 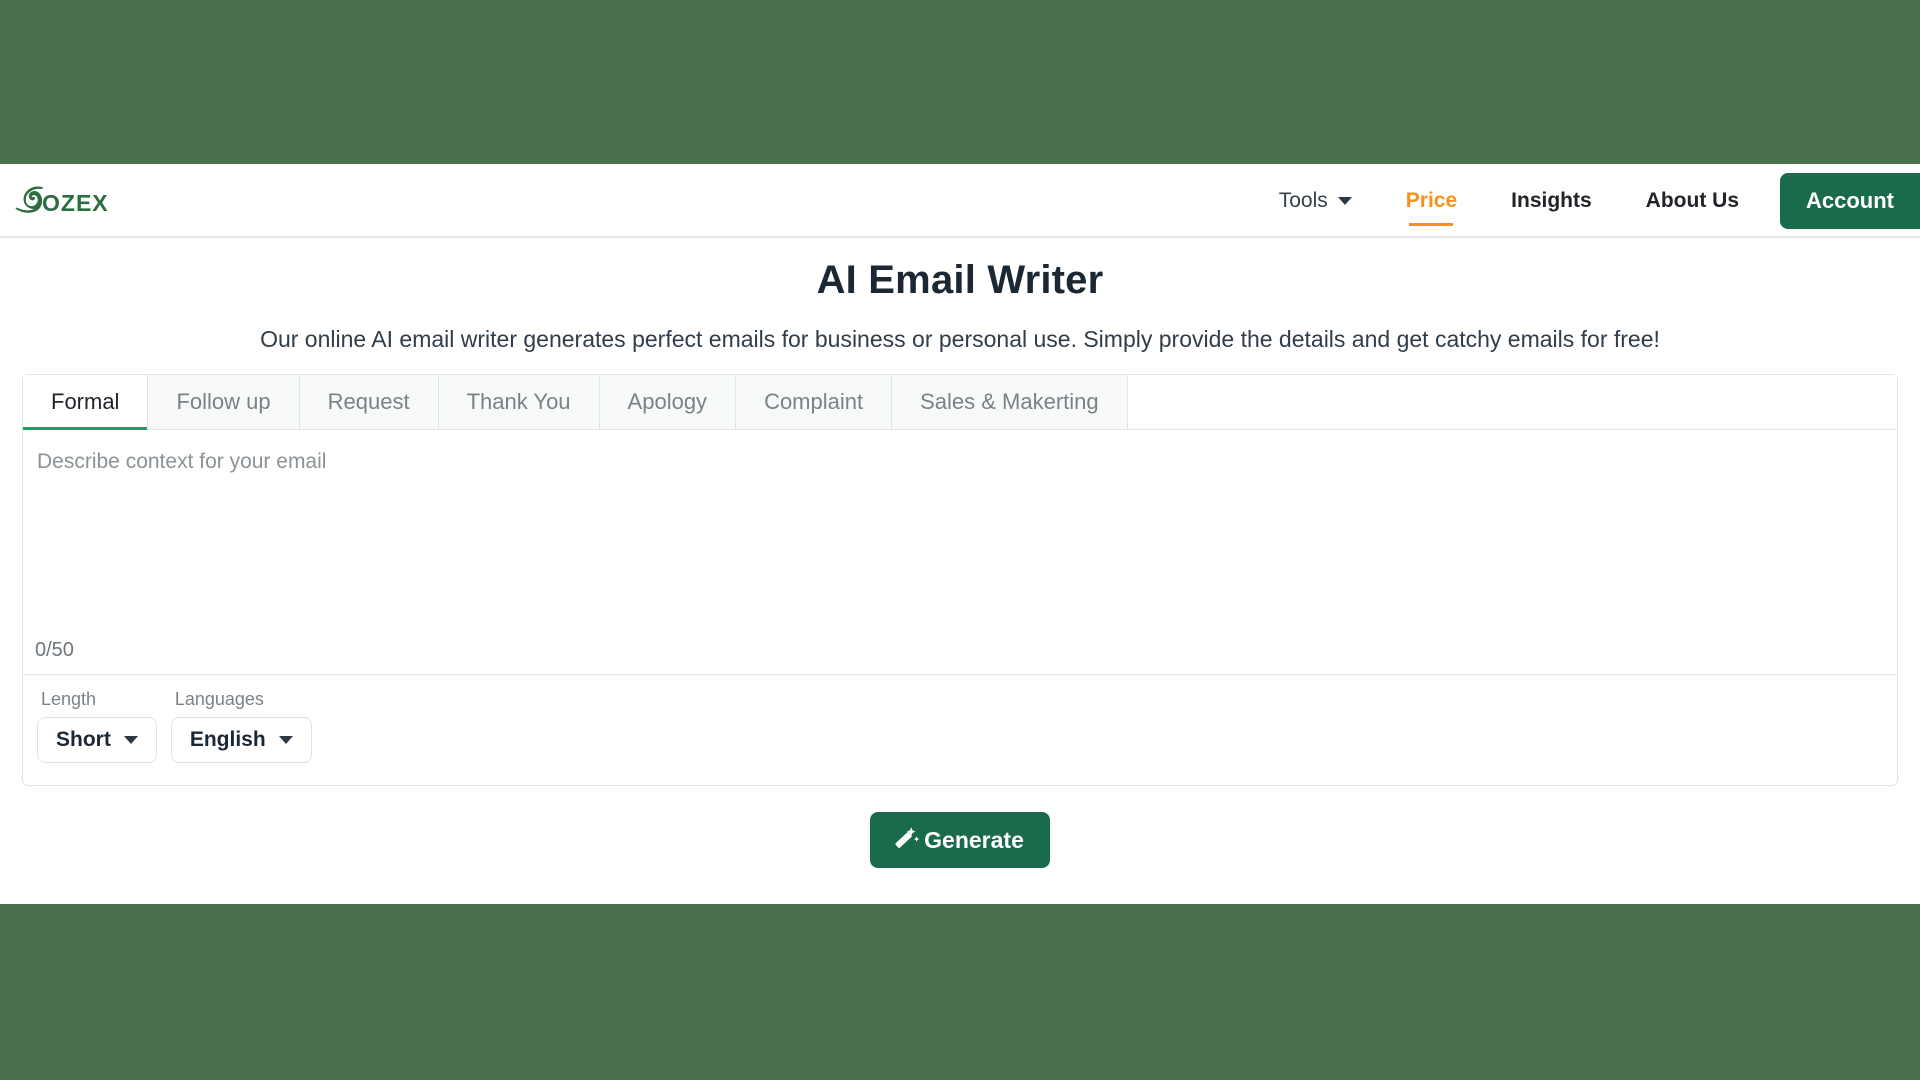 I want to click on tab-thank-you: Thank You, so click(x=519, y=402).